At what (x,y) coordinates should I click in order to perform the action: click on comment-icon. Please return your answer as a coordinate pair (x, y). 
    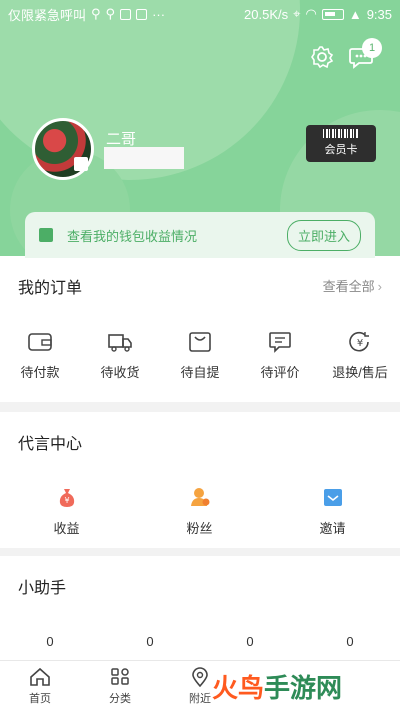
    Looking at the image, I should click on (280, 342).